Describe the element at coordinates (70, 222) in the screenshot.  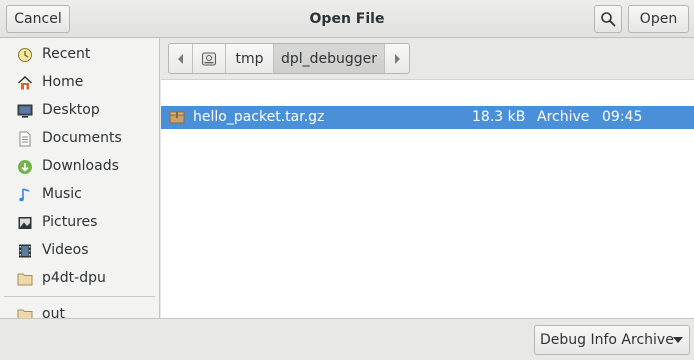
I see `sidebar-item-label: Pictures` at that location.